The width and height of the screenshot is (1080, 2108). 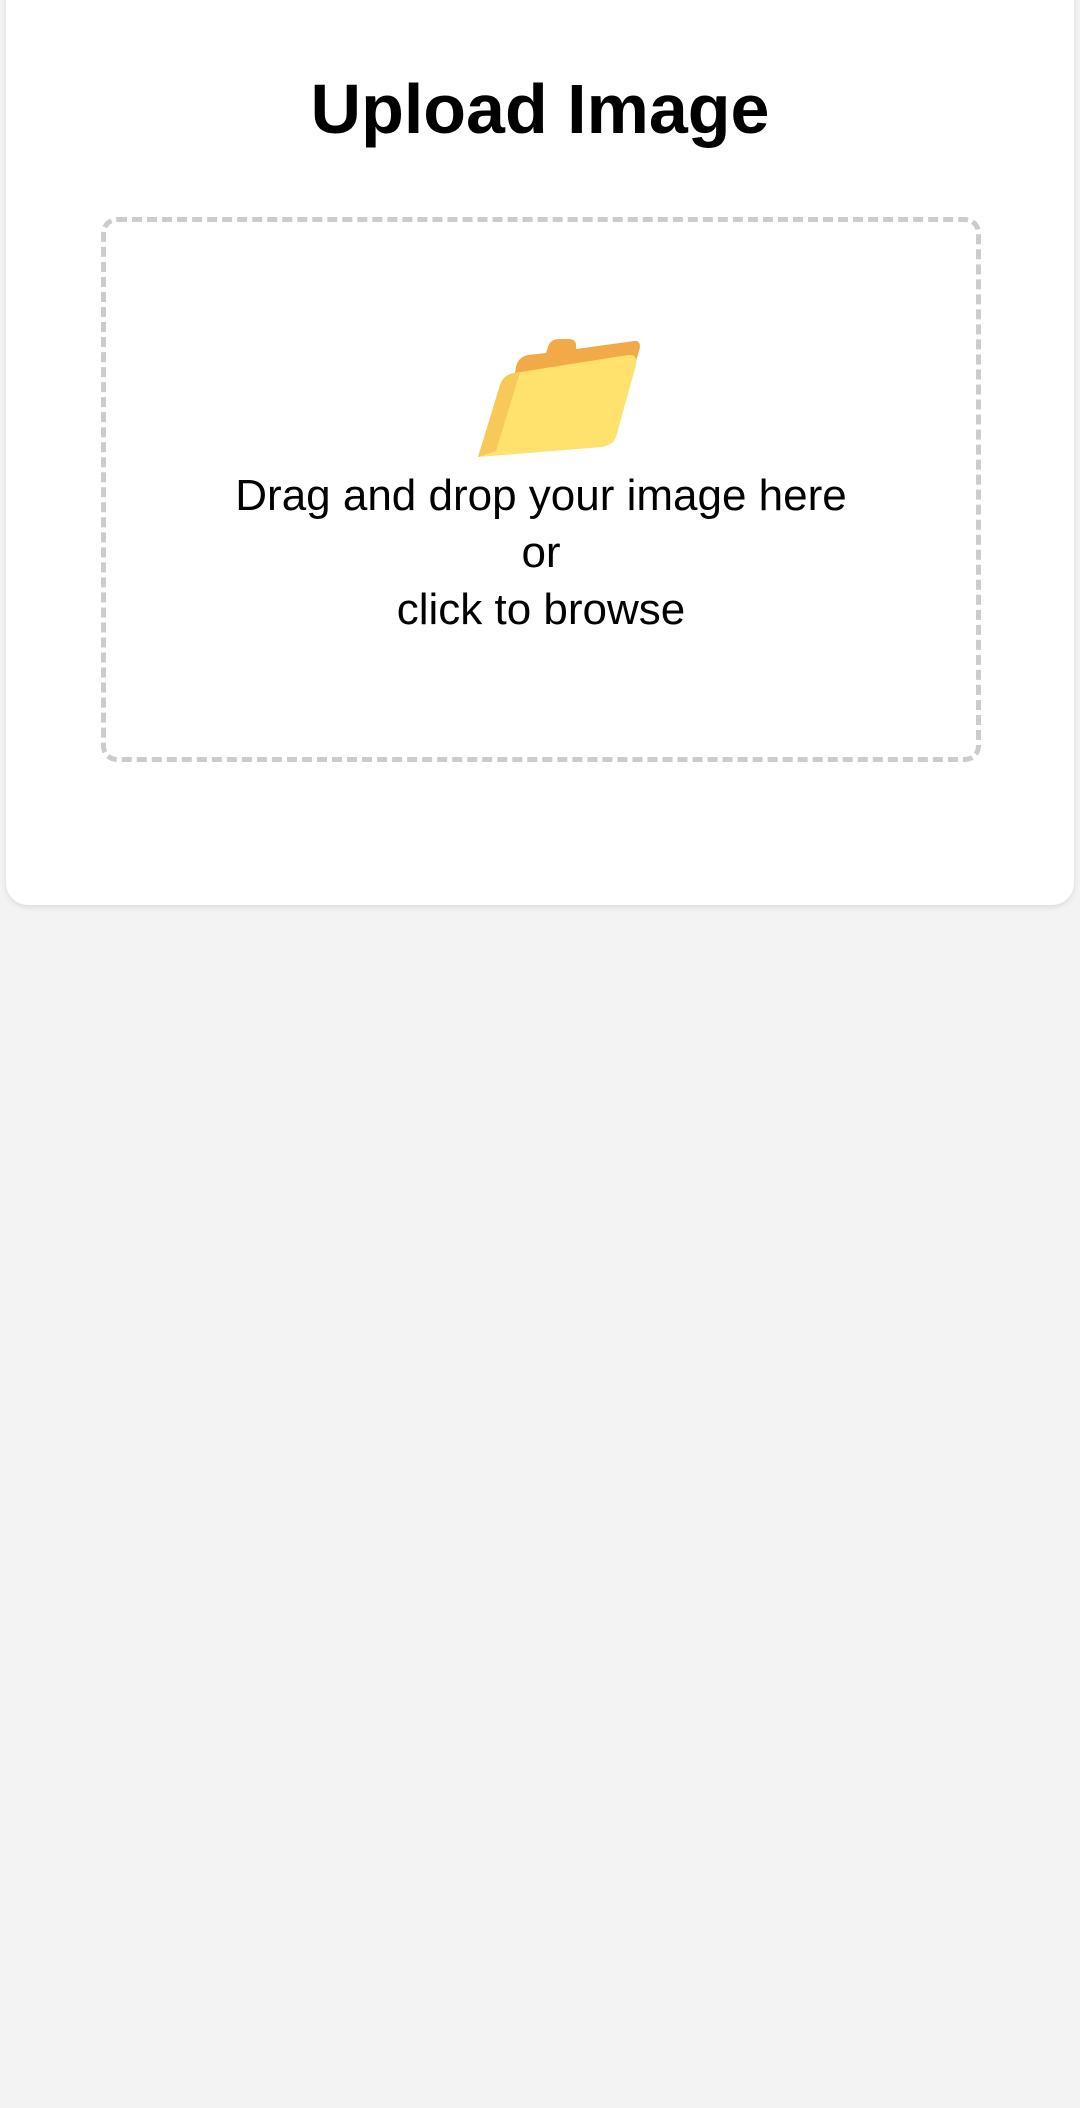 What do you see at coordinates (540, 109) in the screenshot?
I see `page-title: Upload Image` at bounding box center [540, 109].